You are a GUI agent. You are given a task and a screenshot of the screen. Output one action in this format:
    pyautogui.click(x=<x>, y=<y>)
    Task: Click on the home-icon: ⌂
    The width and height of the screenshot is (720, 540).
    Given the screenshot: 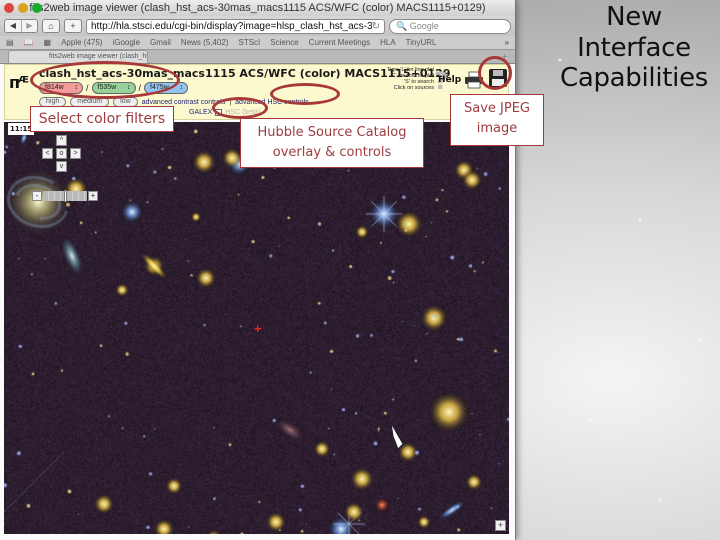 What is the action you would take?
    pyautogui.click(x=51, y=26)
    